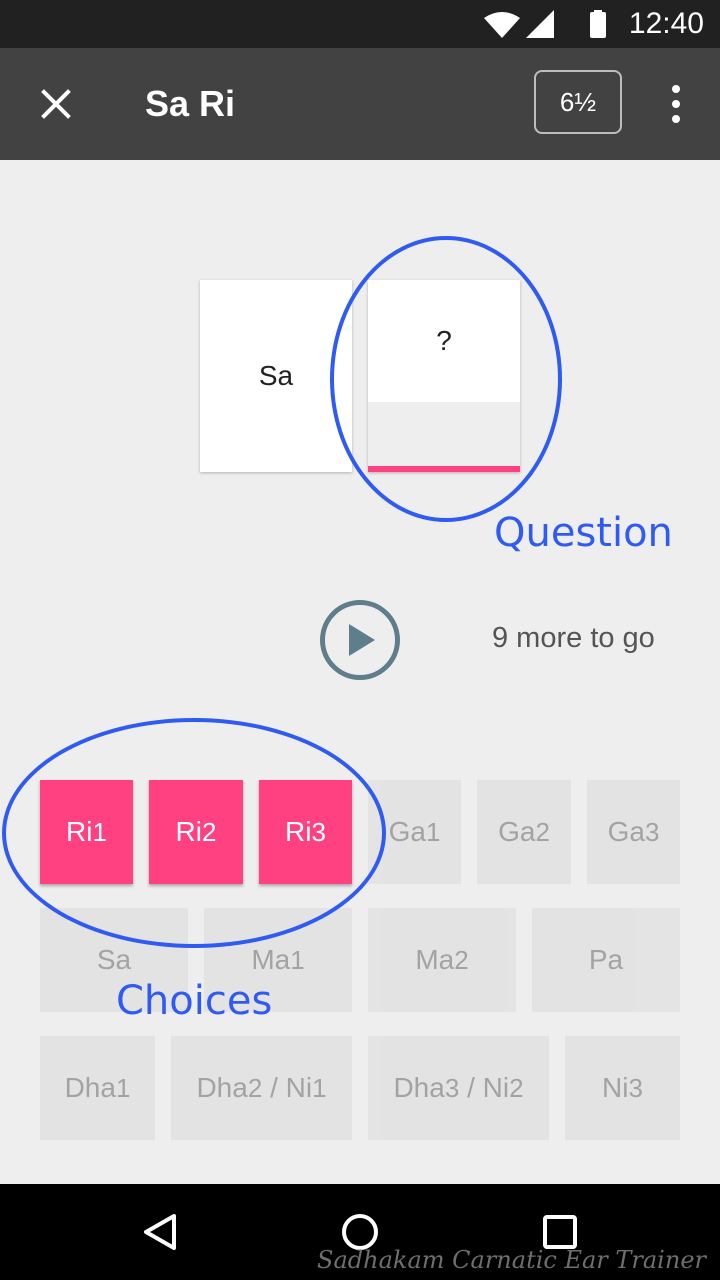  What do you see at coordinates (622, 1088) in the screenshot?
I see `choice-ni3: Ni 3` at bounding box center [622, 1088].